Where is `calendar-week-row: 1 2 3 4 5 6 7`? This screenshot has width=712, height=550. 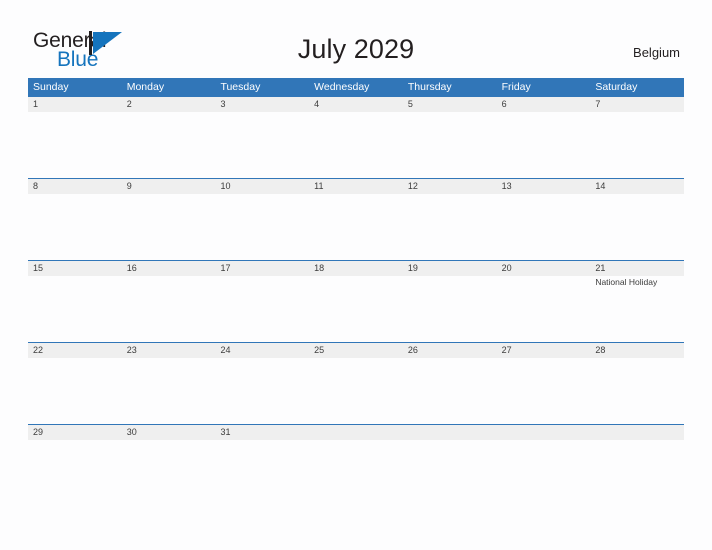
calendar-week-row: 1 2 3 4 5 6 7 is located at coordinates (356, 137).